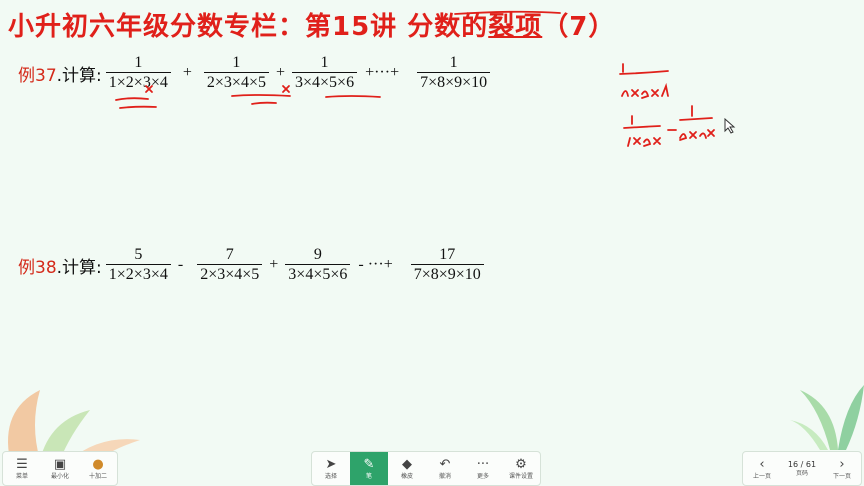  What do you see at coordinates (138, 73) in the screenshot?
I see `fraction: 1 1×2×3×4` at bounding box center [138, 73].